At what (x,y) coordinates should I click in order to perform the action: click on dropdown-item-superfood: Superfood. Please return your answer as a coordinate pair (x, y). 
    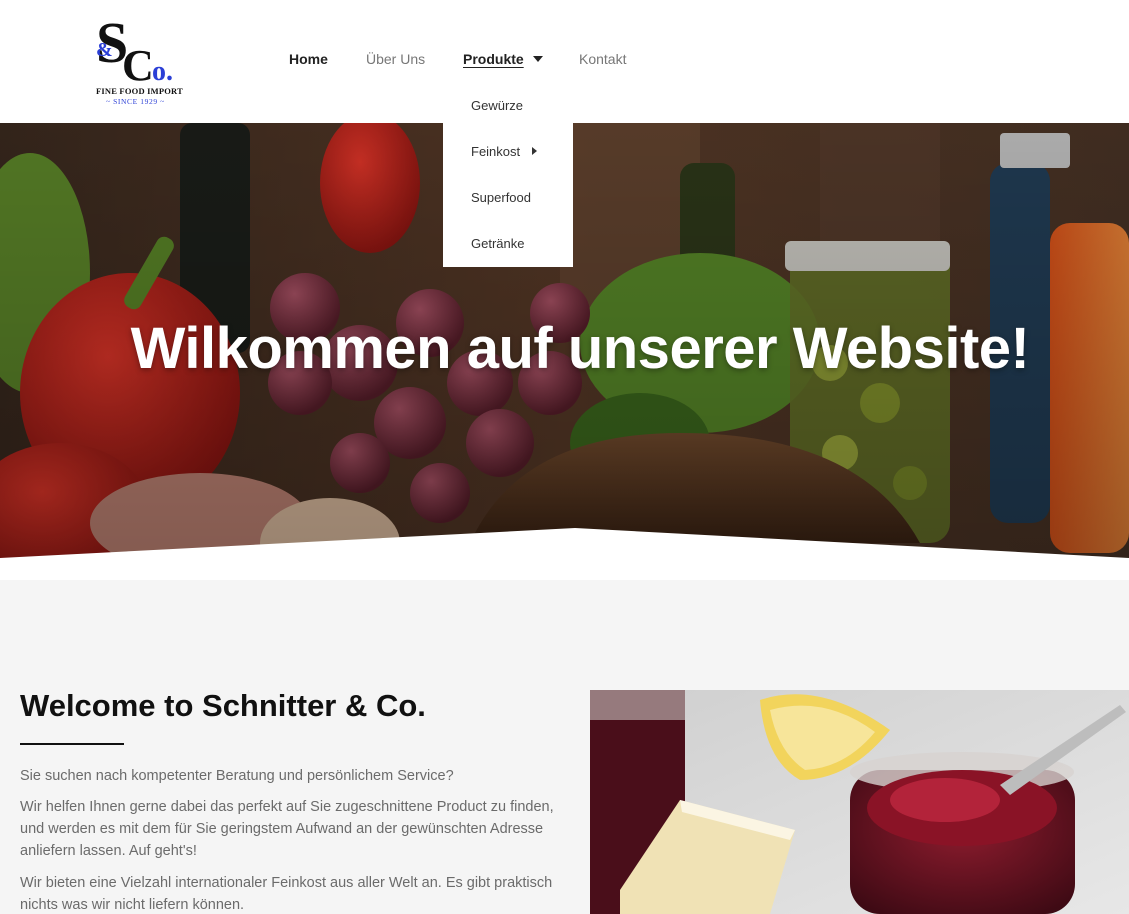
    Looking at the image, I should click on (501, 198).